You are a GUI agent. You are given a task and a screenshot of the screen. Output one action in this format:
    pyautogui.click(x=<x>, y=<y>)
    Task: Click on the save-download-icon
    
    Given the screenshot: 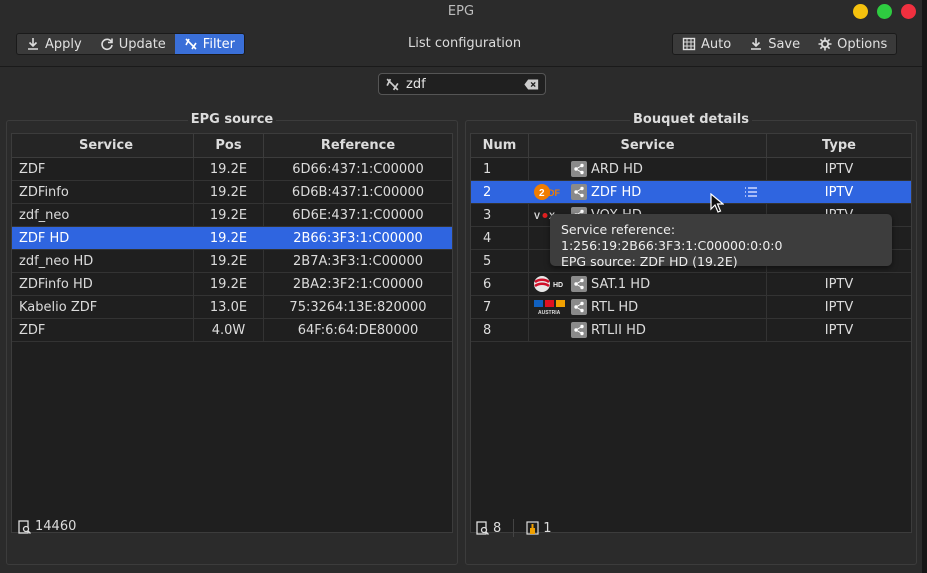 What is the action you would take?
    pyautogui.click(x=756, y=44)
    